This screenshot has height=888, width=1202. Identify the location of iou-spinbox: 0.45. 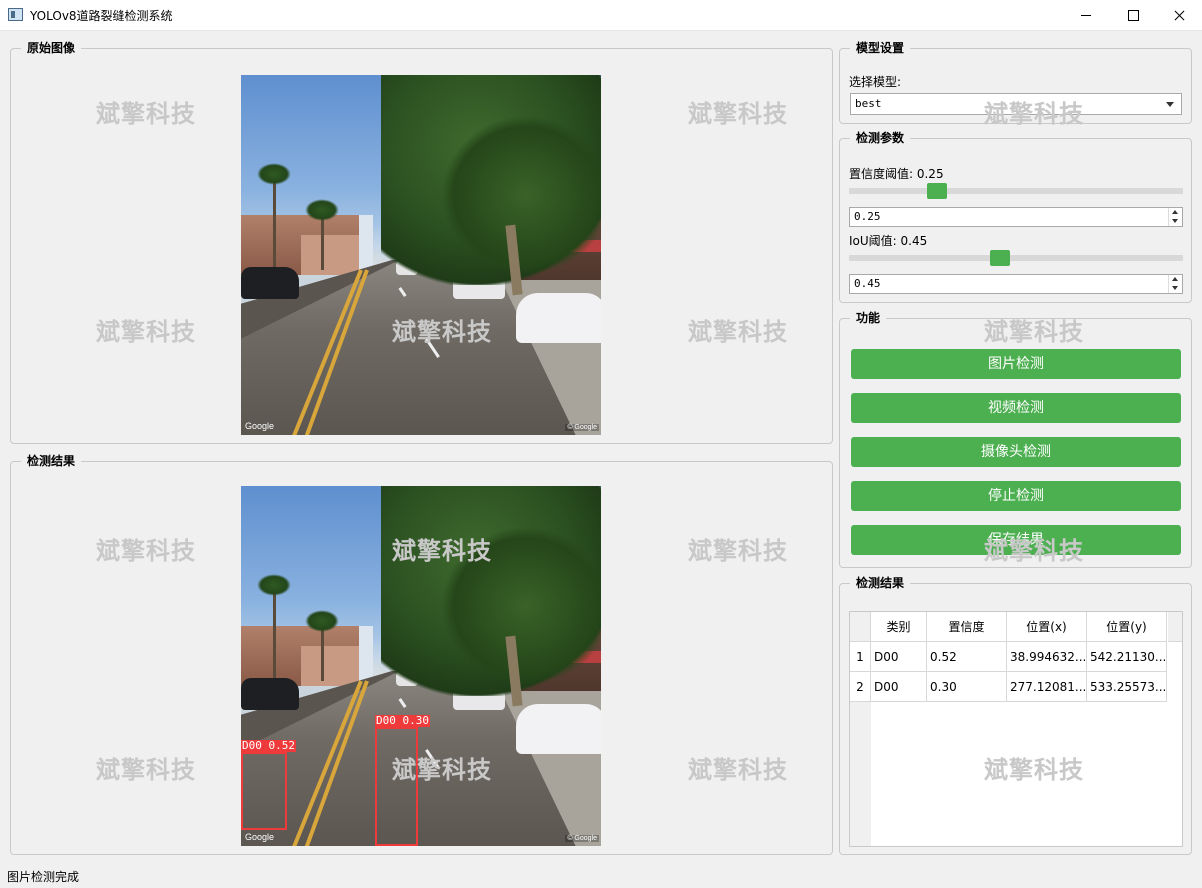
(1016, 284).